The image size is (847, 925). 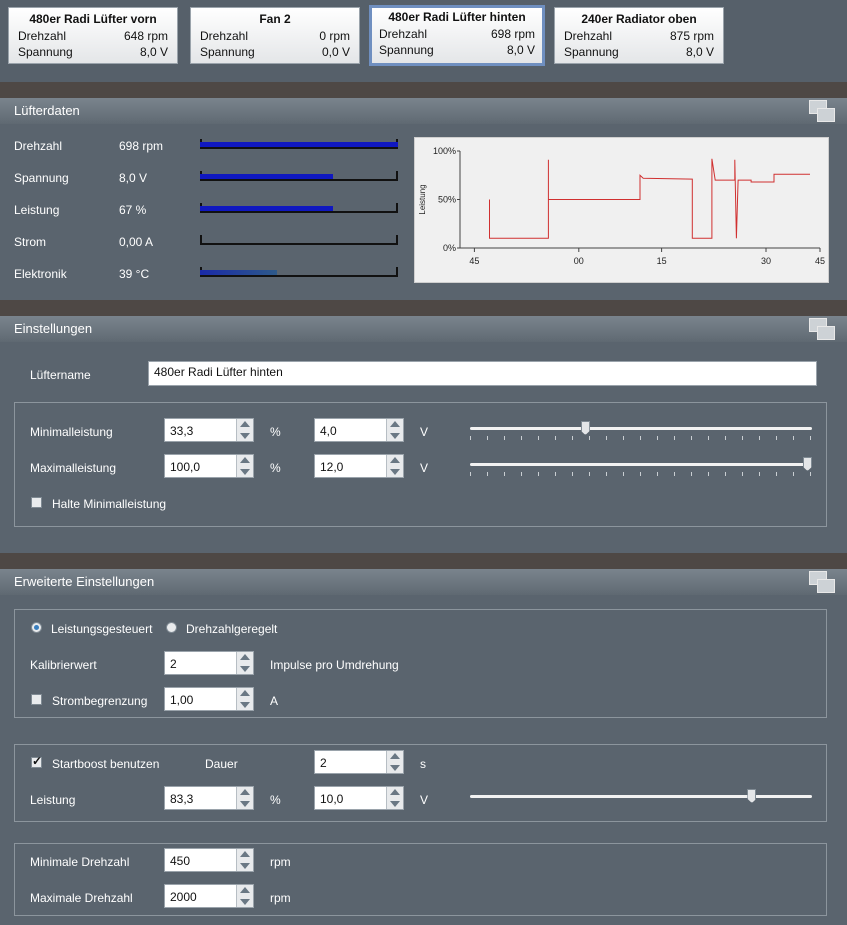 What do you see at coordinates (36, 761) in the screenshot?
I see `startboost-checkbox` at bounding box center [36, 761].